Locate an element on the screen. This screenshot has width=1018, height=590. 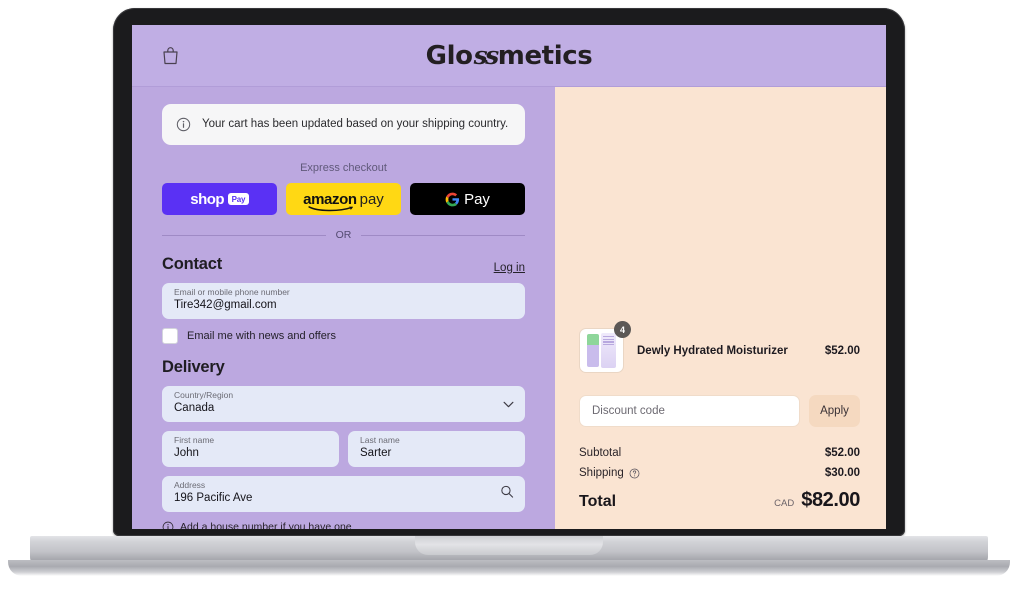
address-field: Address 196 Pacific Ave is located at coordinates (343, 494).